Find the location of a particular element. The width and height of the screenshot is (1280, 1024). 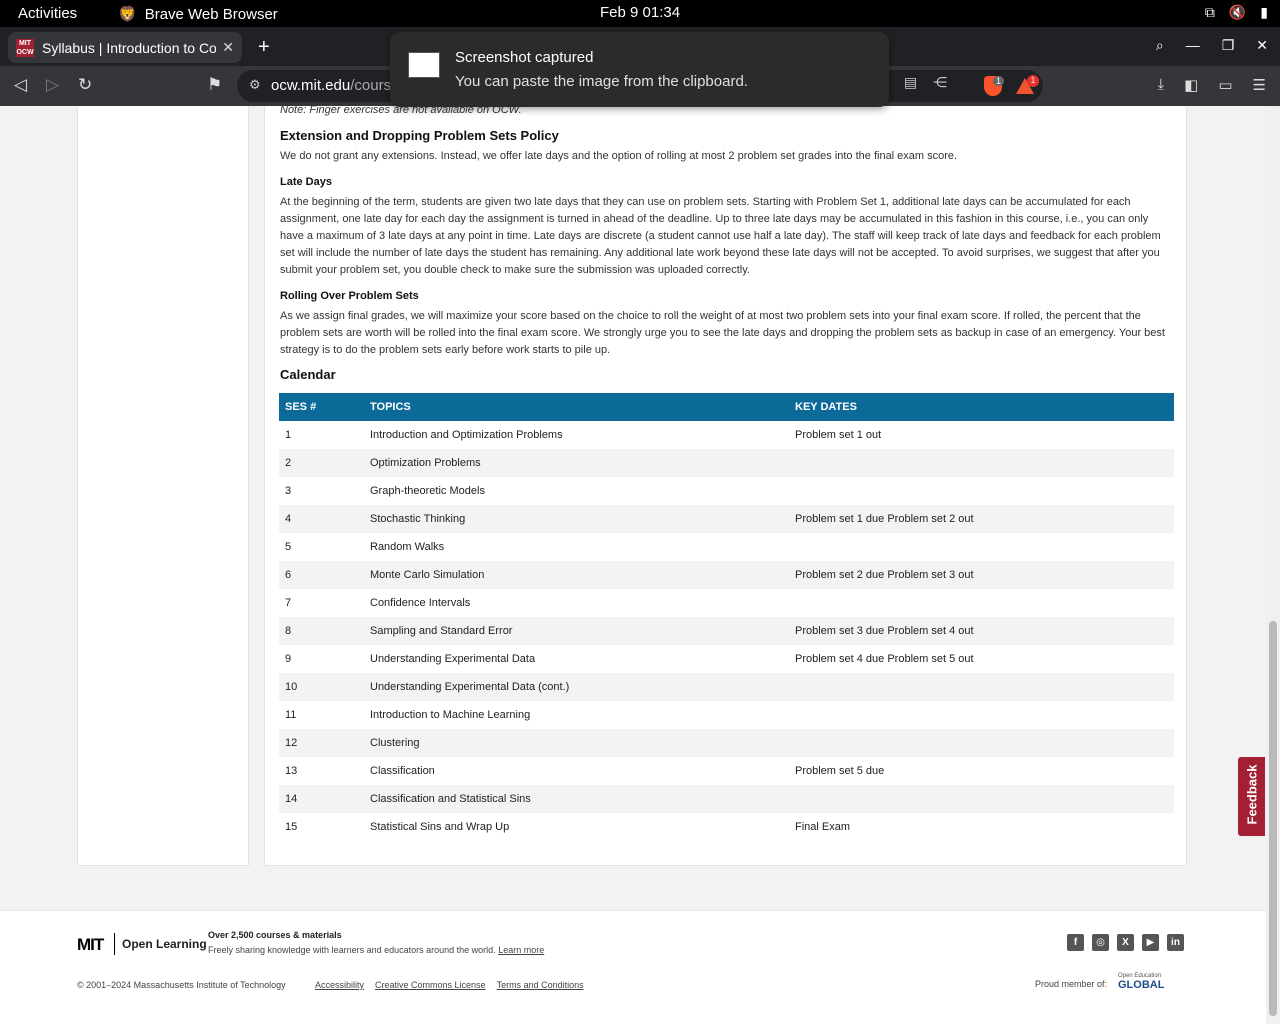

menu-icon: ☰ is located at coordinates (1259, 85).